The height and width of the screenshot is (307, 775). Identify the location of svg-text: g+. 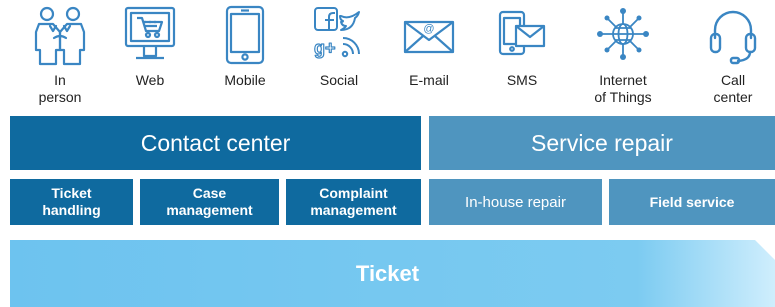
(325, 48).